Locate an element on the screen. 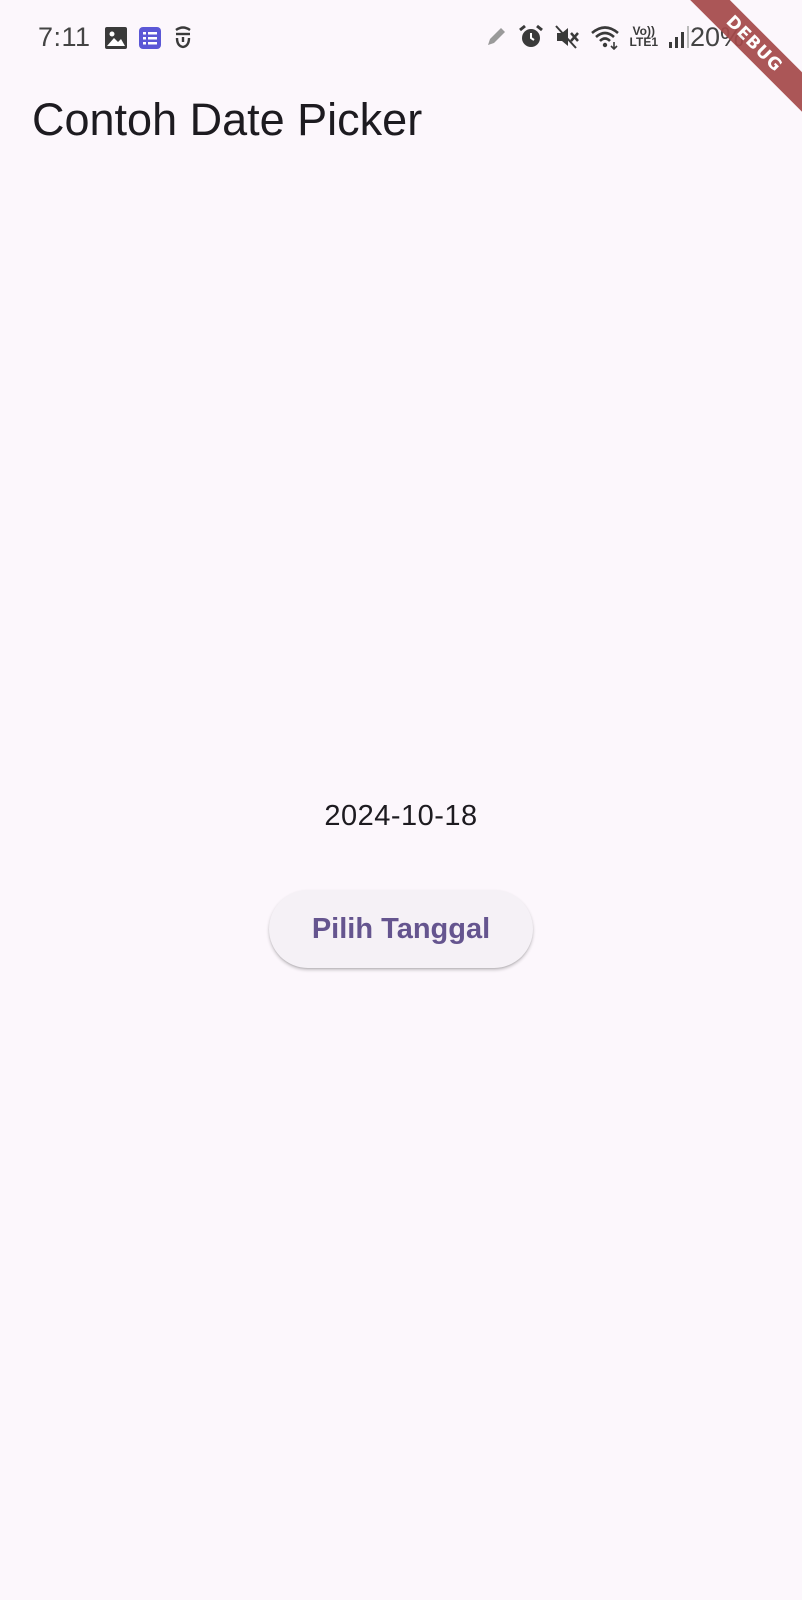 The width and height of the screenshot is (802, 1600). mute-icon is located at coordinates (567, 37).